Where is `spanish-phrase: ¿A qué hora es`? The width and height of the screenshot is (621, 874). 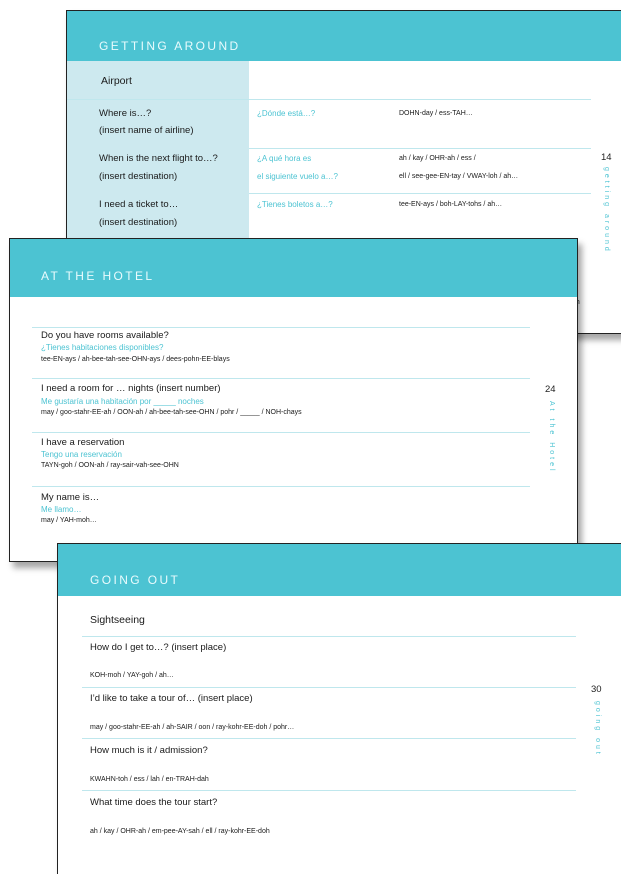 spanish-phrase: ¿A qué hora es is located at coordinates (284, 158).